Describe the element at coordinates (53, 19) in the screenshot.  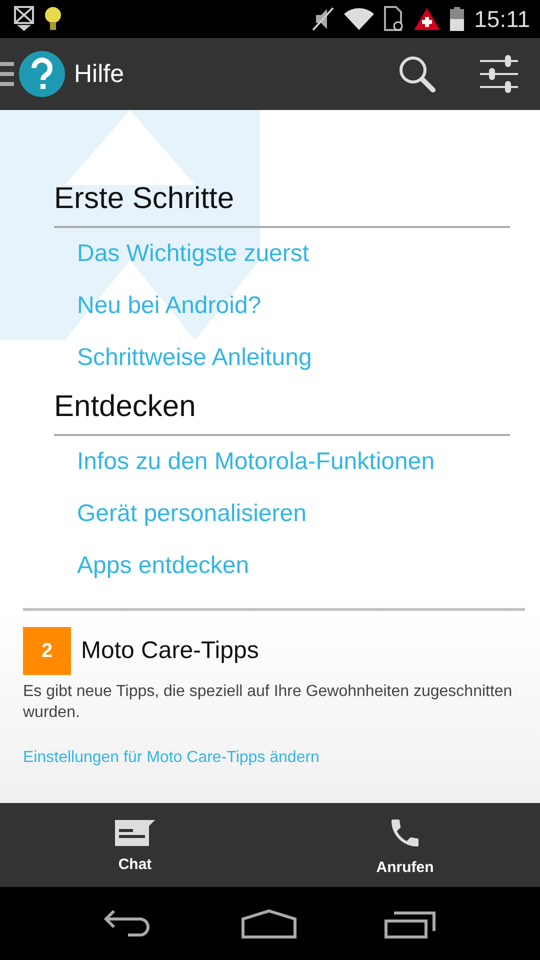
I see `light-bulb-icon` at that location.